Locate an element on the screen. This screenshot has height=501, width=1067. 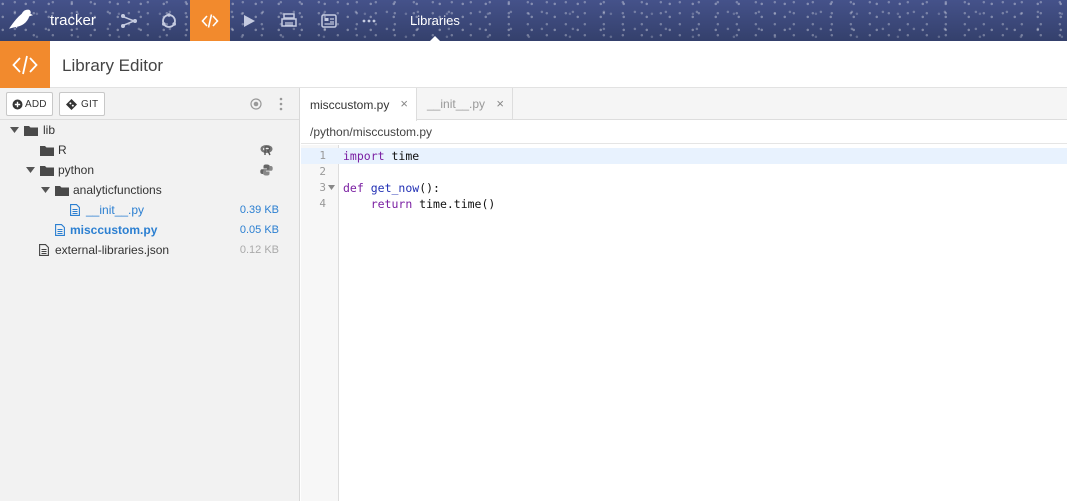
tab-label: misccustom.py is located at coordinates (350, 104).